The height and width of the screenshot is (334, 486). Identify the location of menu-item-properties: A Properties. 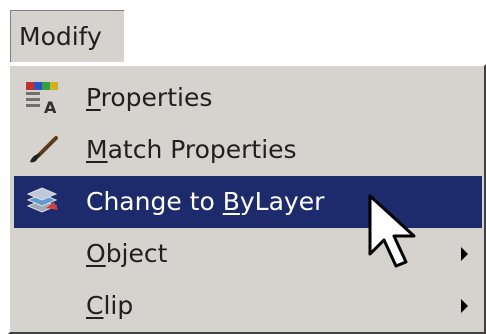
(248, 98).